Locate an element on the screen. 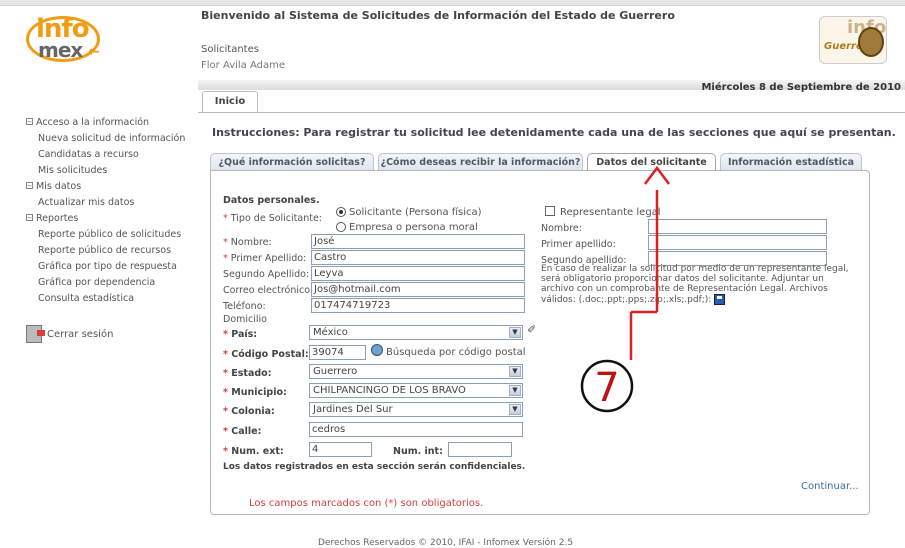  tab-informacion-estadistica: Información estadística is located at coordinates (791, 162).